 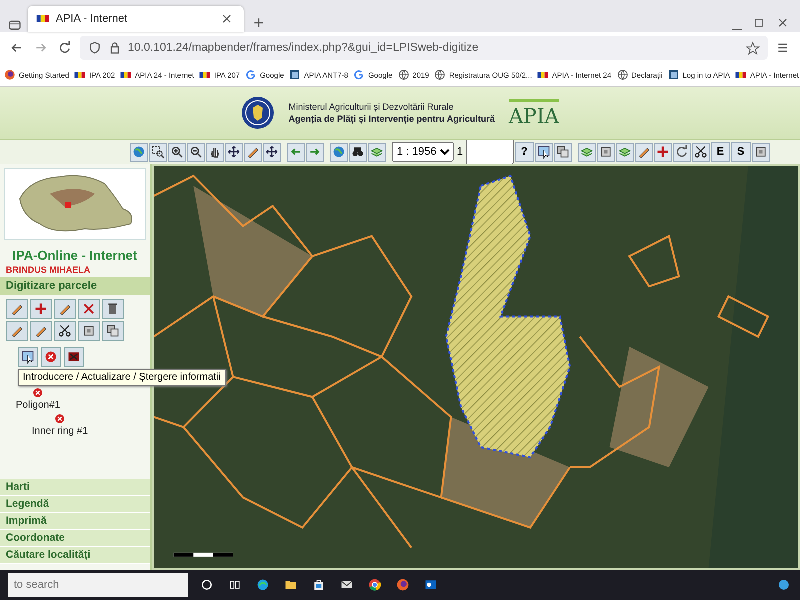 I want to click on zoom-box-button, so click(x=158, y=152).